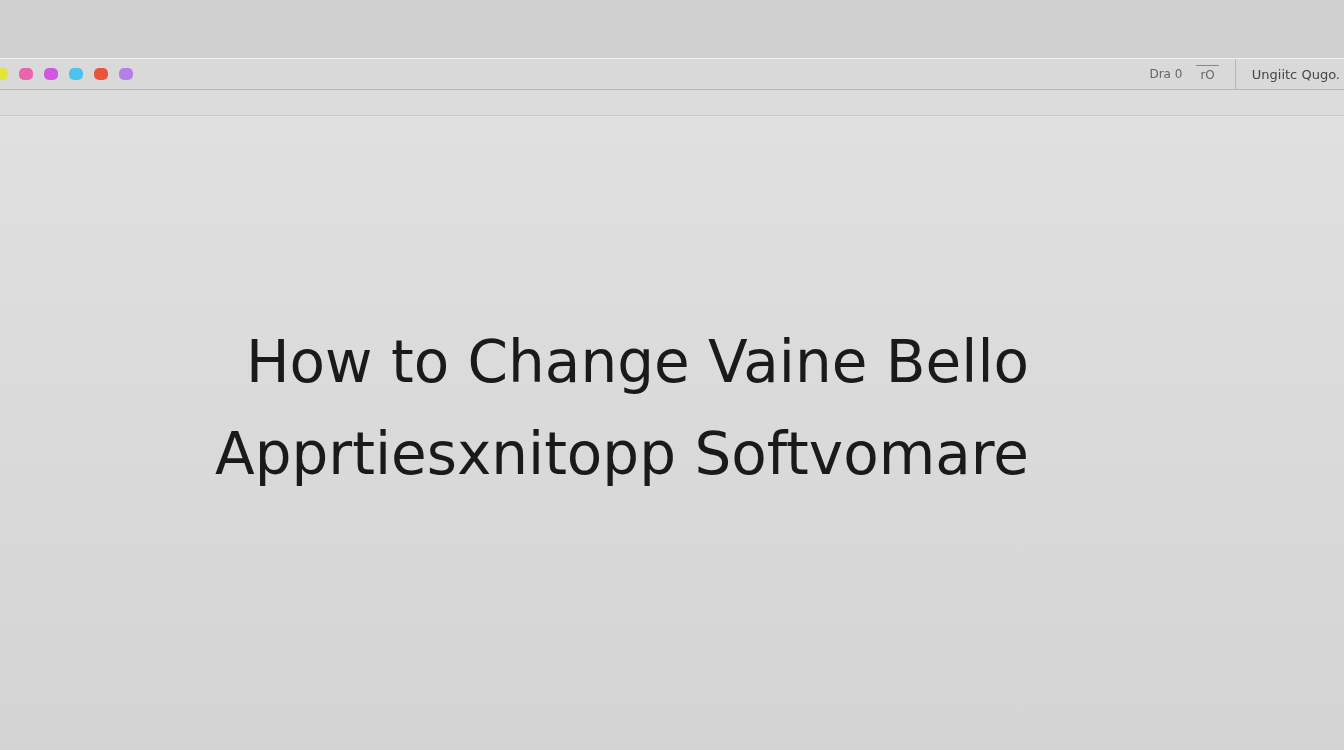 The width and height of the screenshot is (1344, 750). Describe the element at coordinates (622, 454) in the screenshot. I see `heading-line: Apprtiesxnitopp Softvomare` at that location.